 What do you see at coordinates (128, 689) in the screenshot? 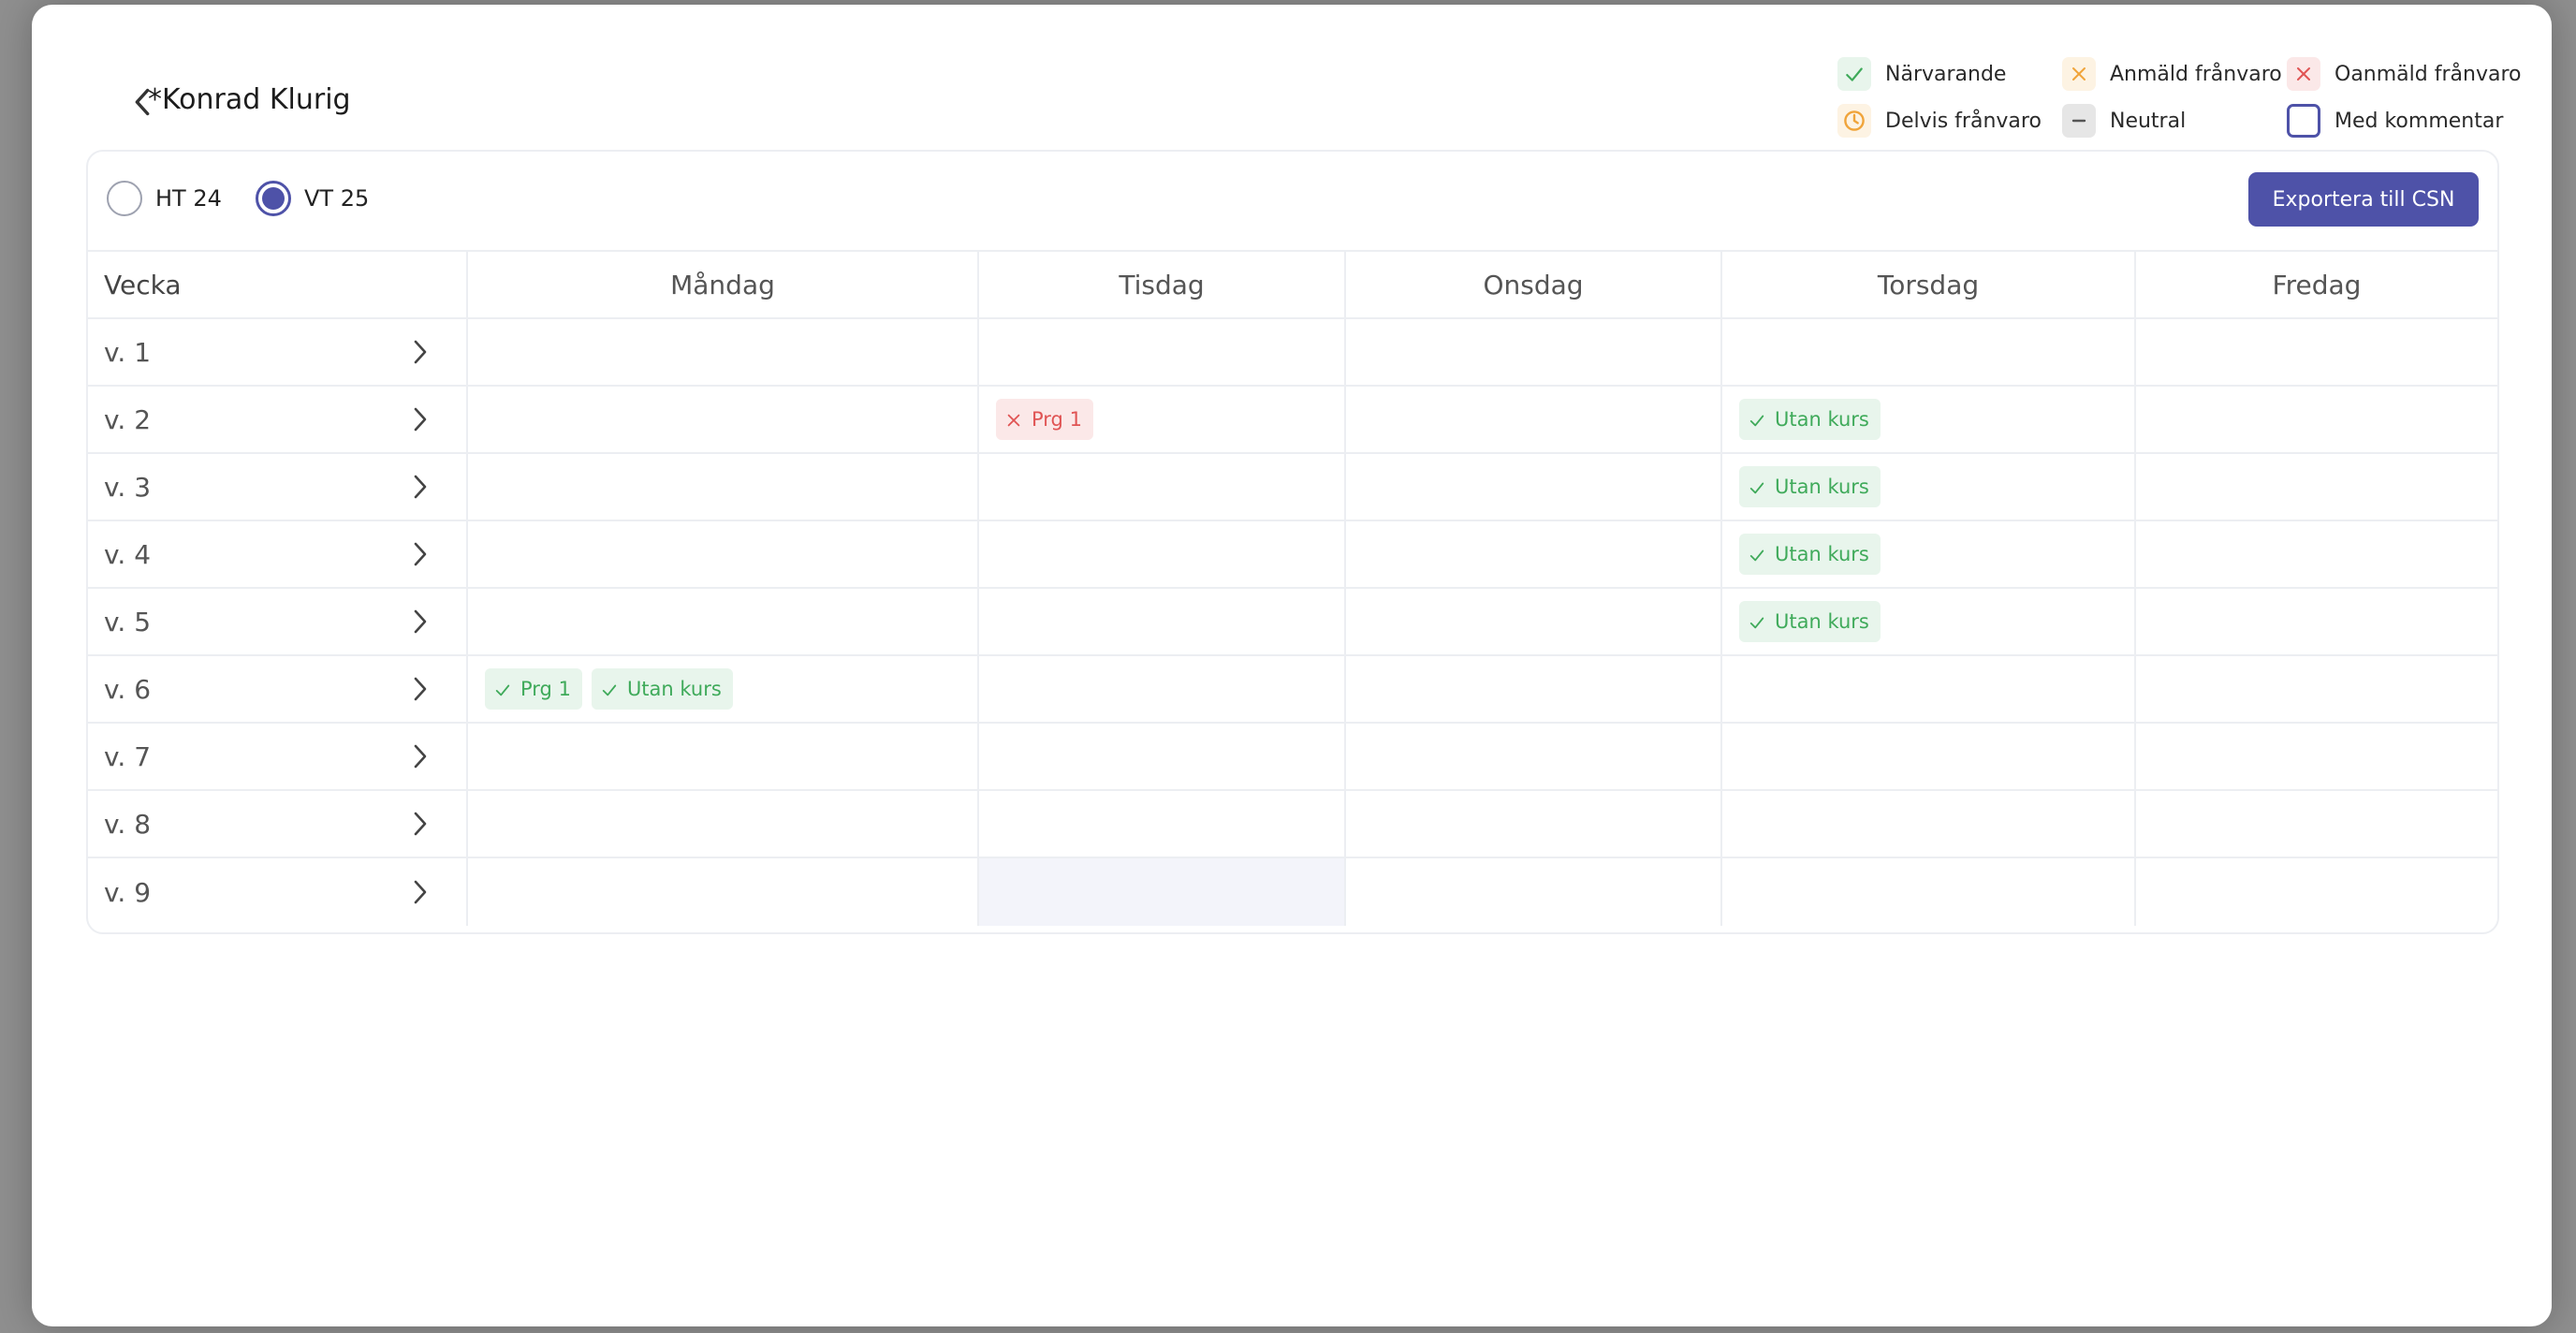
I see `week-label: v. 6` at bounding box center [128, 689].